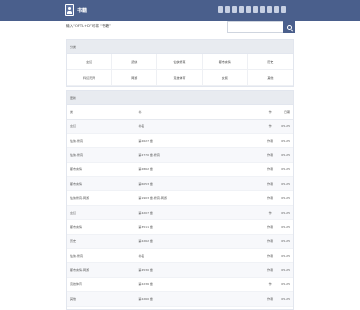 The image size is (360, 310). Describe the element at coordinates (201, 155) in the screenshot. I see `row-title-link: 第2770 章,修真` at that location.